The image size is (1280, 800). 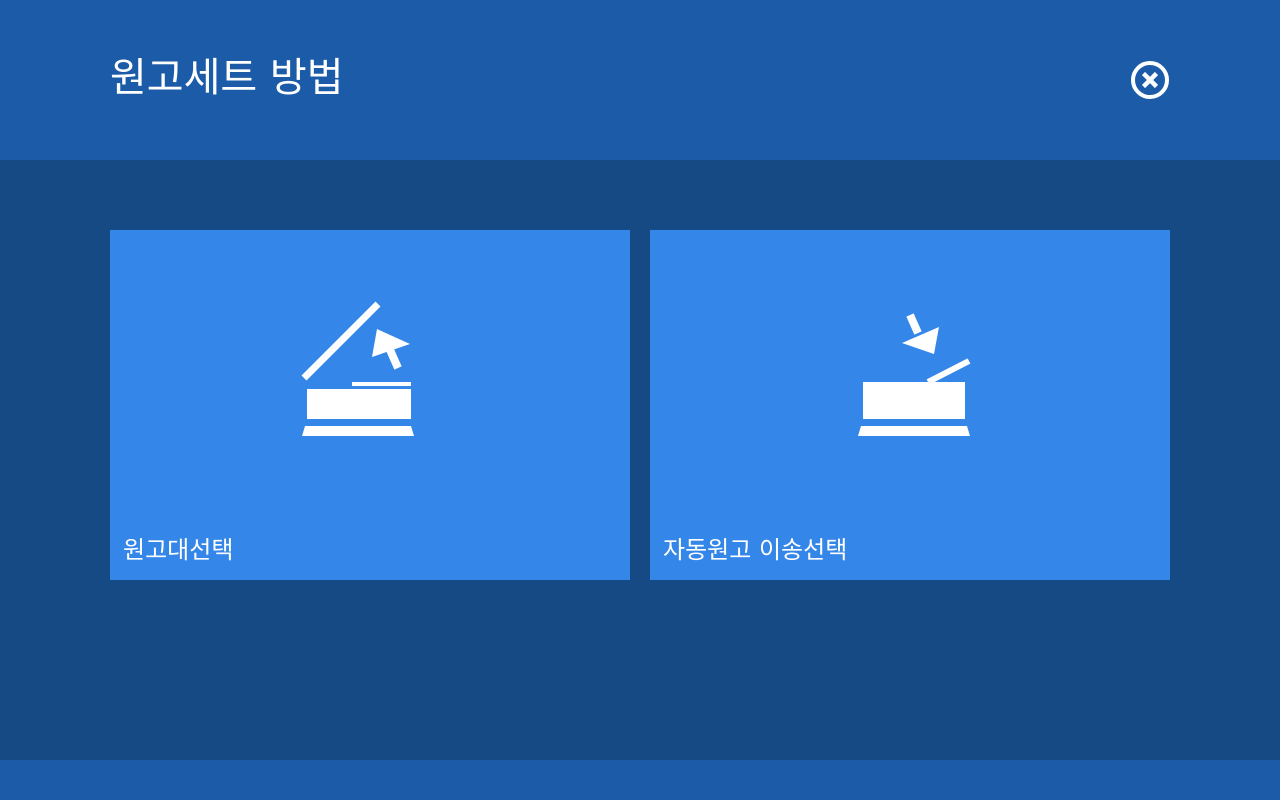 What do you see at coordinates (914, 374) in the screenshot?
I see `document-feeder-icon` at bounding box center [914, 374].